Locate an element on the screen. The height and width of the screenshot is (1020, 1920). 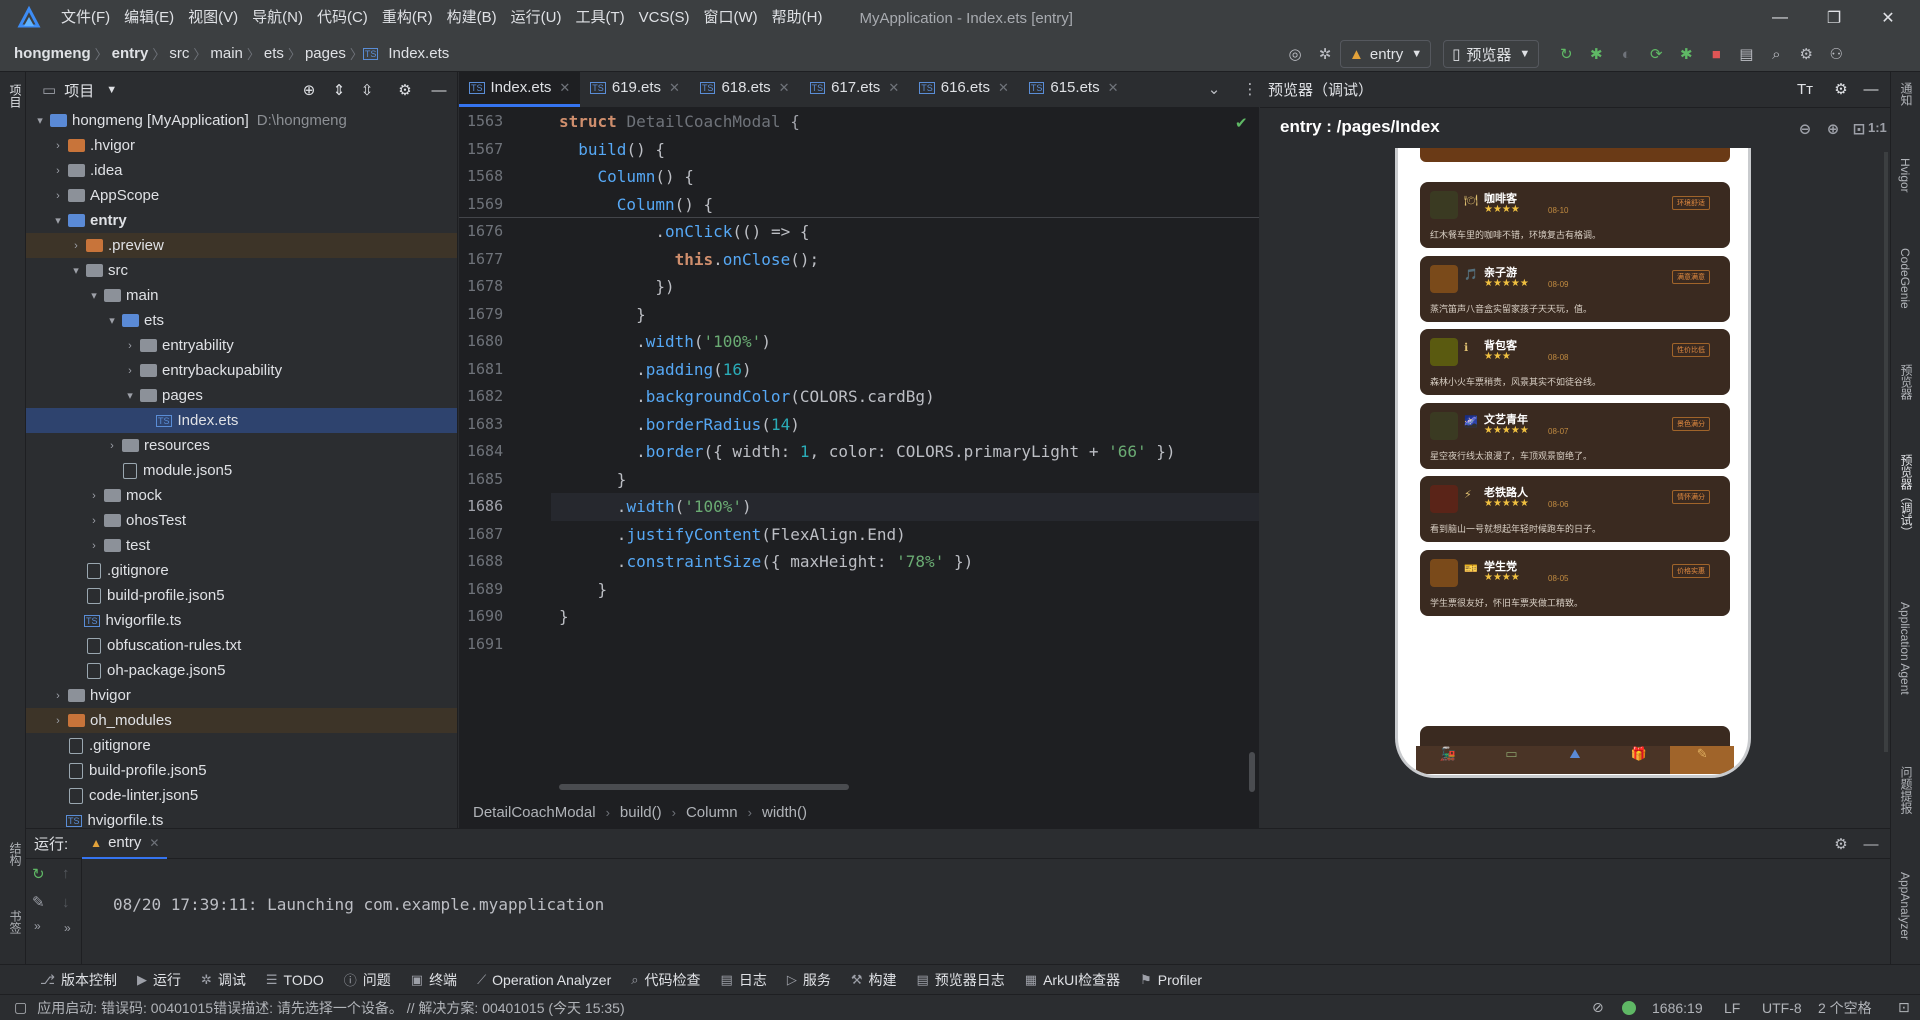
expand-all-icon: ⇕ is located at coordinates (339, 90).